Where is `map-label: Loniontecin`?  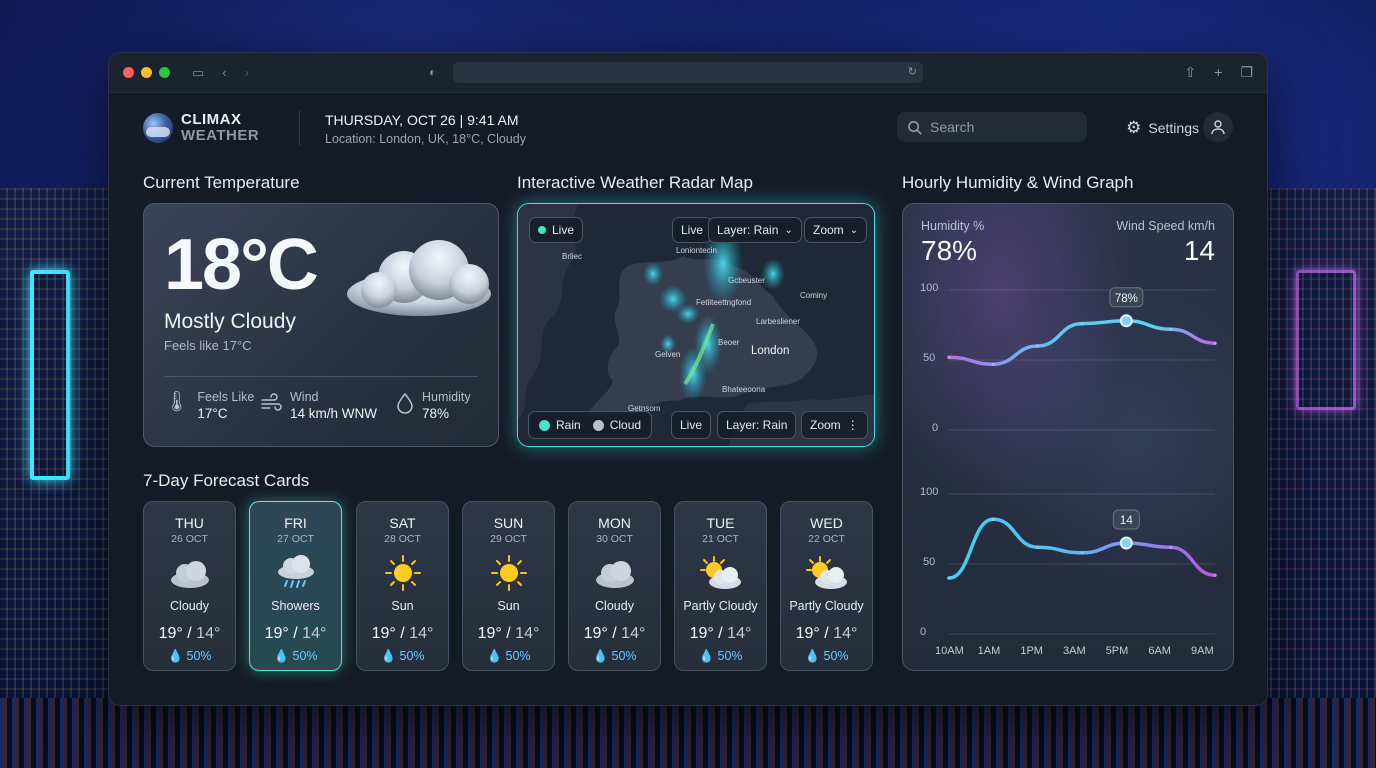 map-label: Loniontecin is located at coordinates (696, 250).